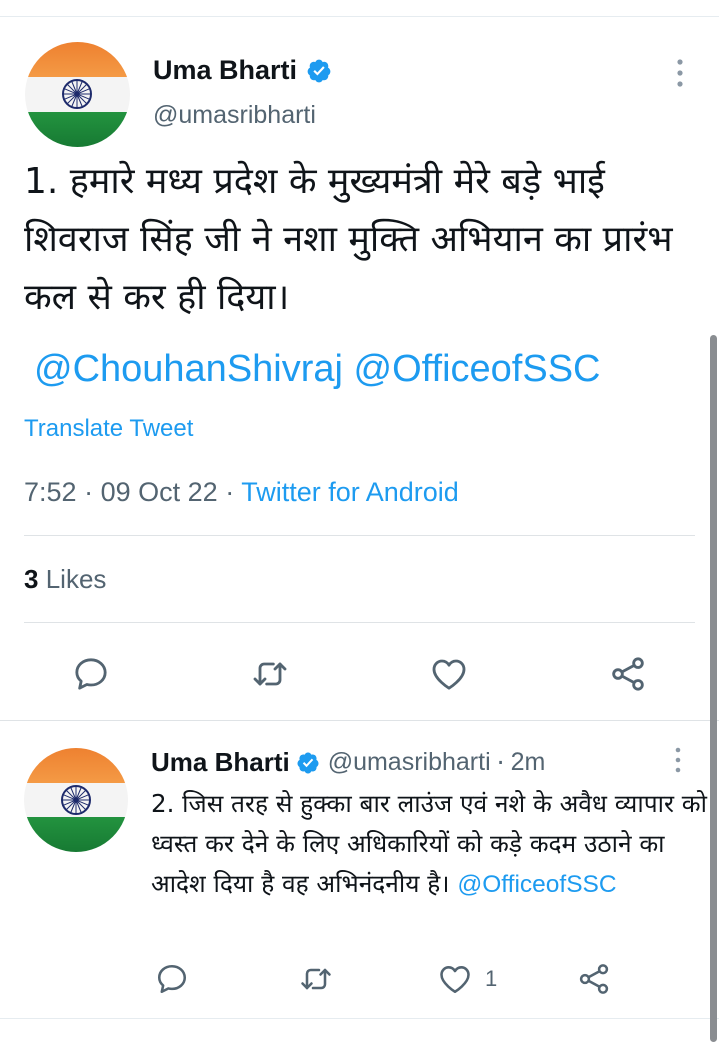 The width and height of the screenshot is (719, 1042). Describe the element at coordinates (31, 579) in the screenshot. I see `likes-count: 3` at that location.